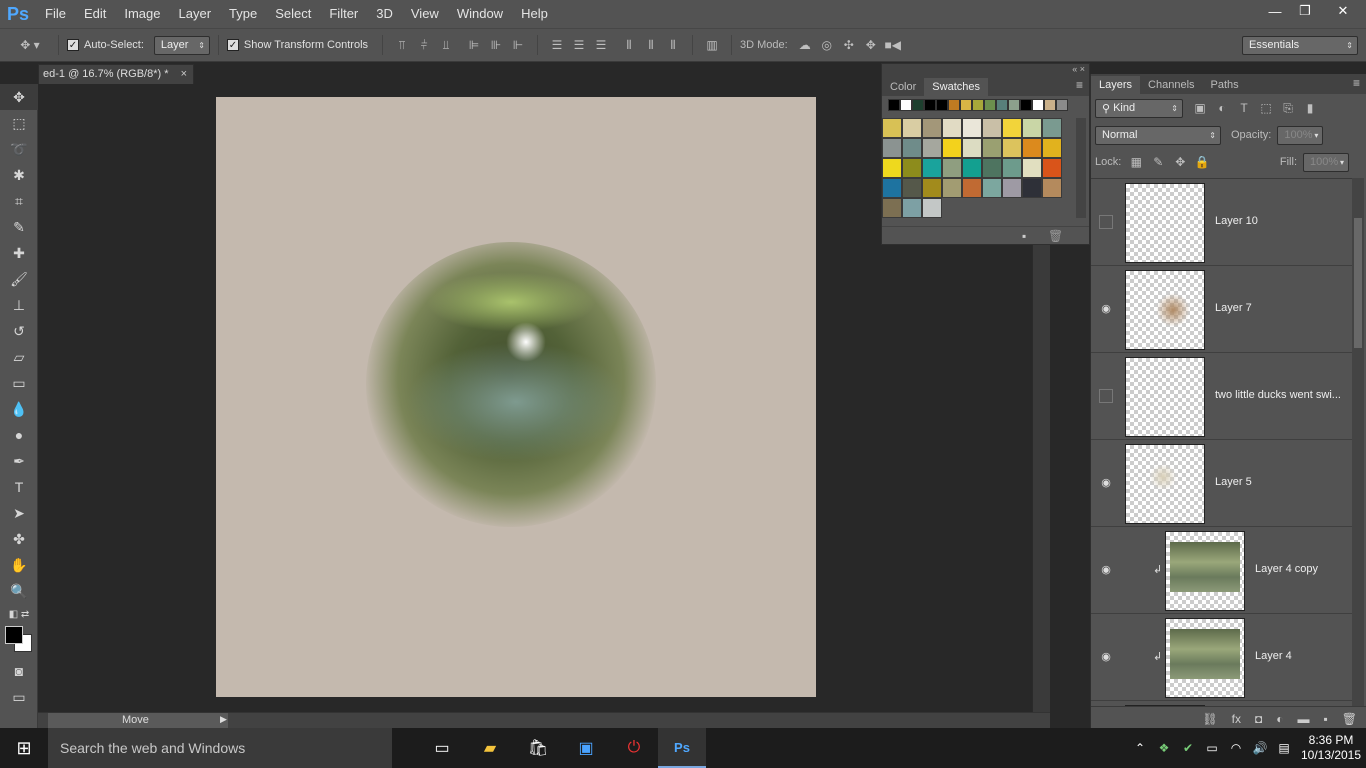 The image size is (1366, 768). I want to click on auto-select-dropdown: Layer ⇕, so click(181, 45).